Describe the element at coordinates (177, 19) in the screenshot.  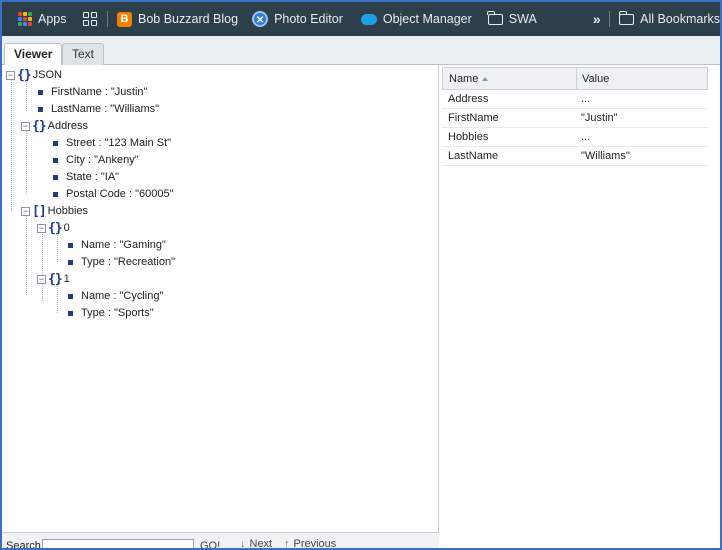
I see `bookmark-bob-buzzard-blog: B Bob Buzzard Blog` at that location.